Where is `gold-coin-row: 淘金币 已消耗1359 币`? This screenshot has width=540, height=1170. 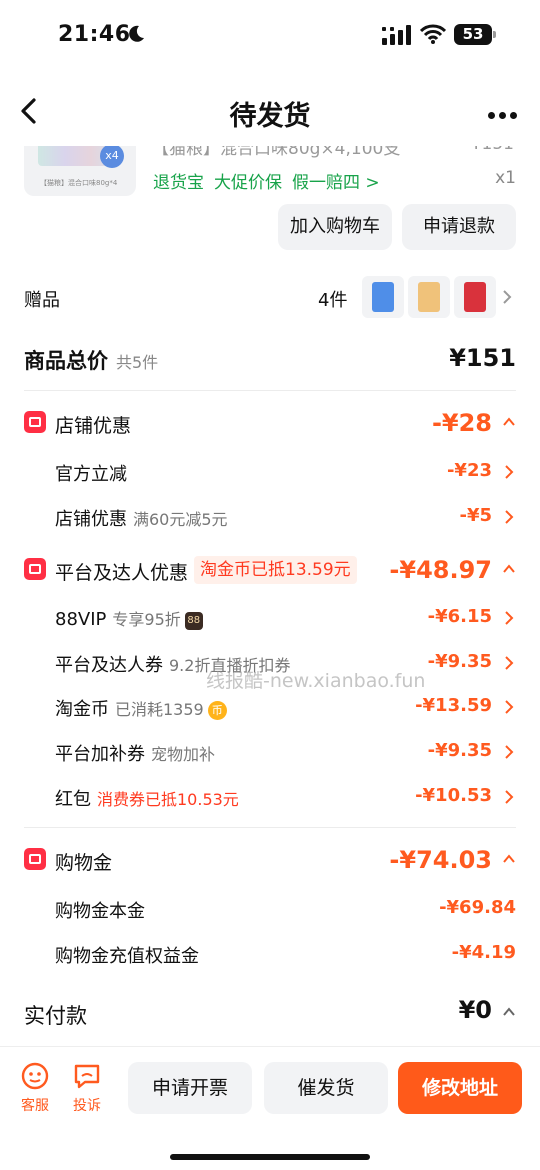 gold-coin-row: 淘金币 已消耗1359 币 is located at coordinates (141, 708).